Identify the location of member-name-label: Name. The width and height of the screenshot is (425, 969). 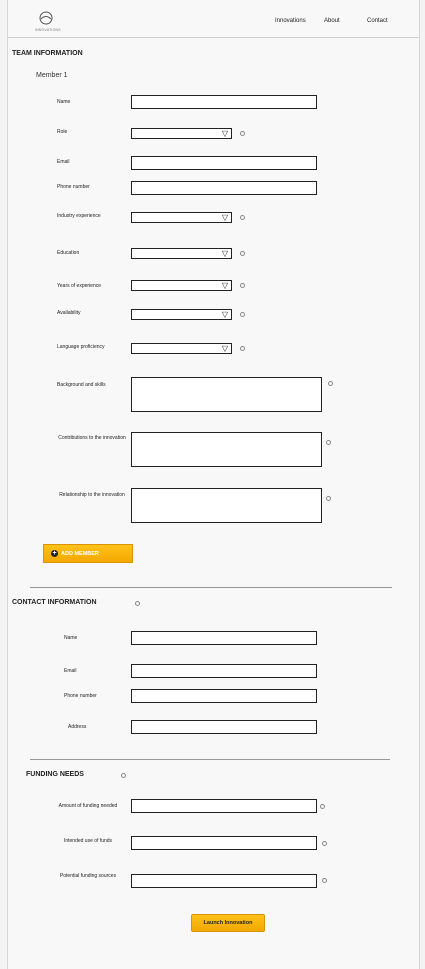
(64, 102).